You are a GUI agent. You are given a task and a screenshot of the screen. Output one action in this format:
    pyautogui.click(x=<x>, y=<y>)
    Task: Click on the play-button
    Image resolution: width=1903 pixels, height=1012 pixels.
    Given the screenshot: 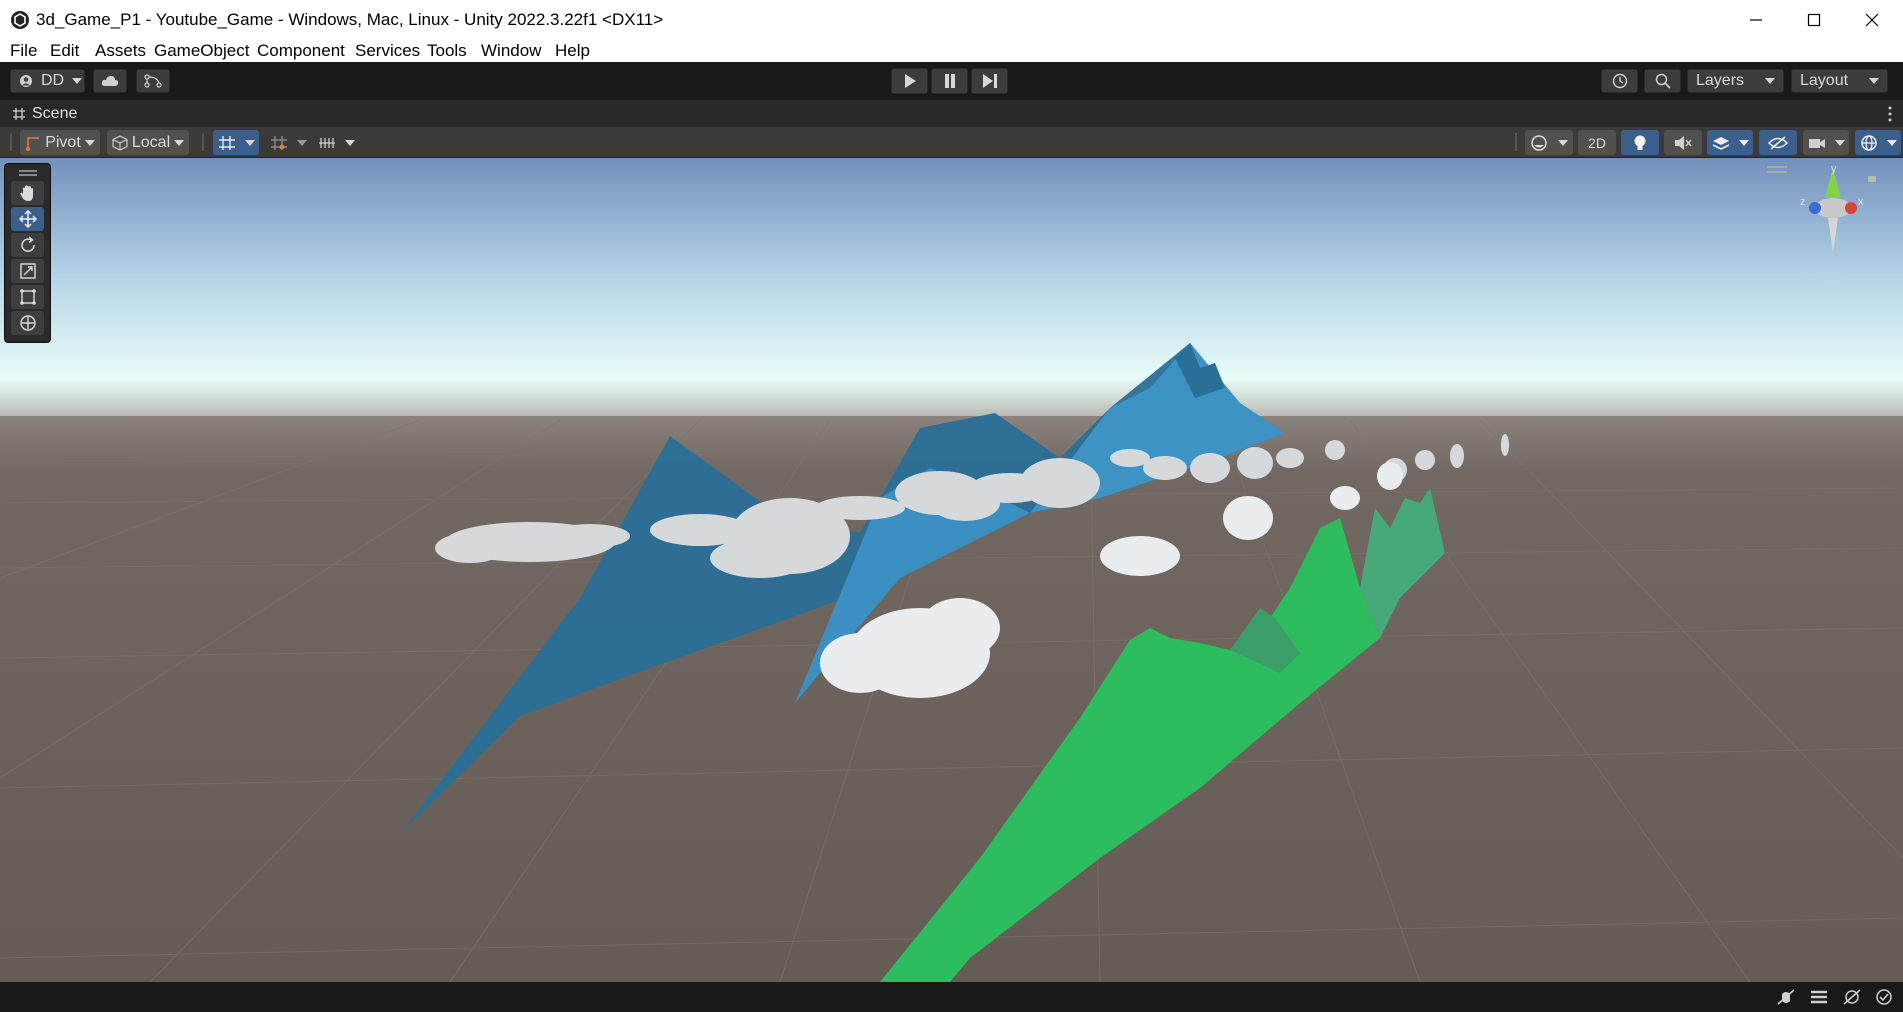 What is the action you would take?
    pyautogui.click(x=909, y=81)
    